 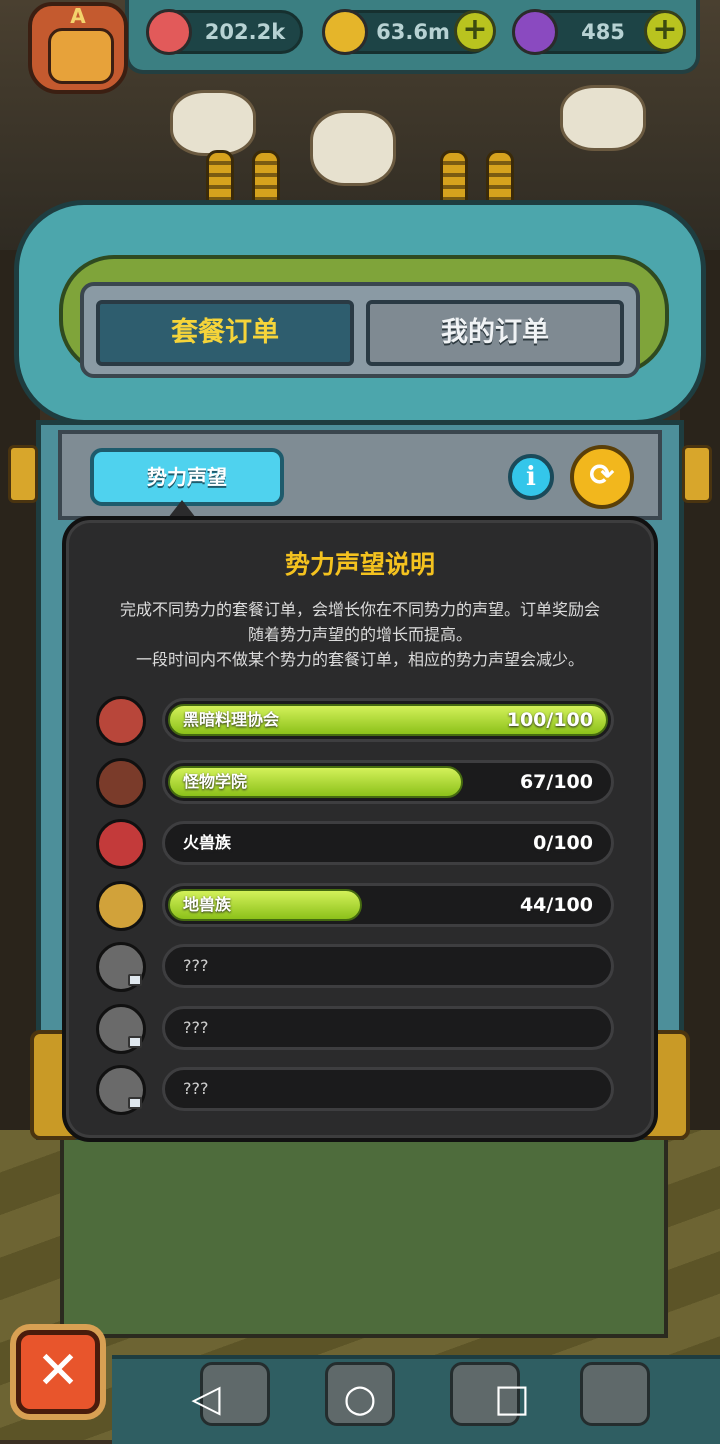 I want to click on faction-name: 火兽族, so click(x=207, y=842).